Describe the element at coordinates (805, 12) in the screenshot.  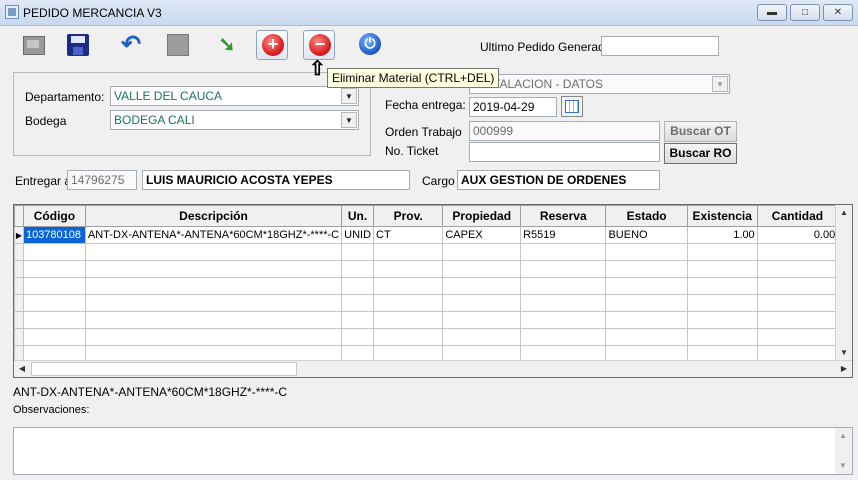
I see `maximize-button: □` at that location.